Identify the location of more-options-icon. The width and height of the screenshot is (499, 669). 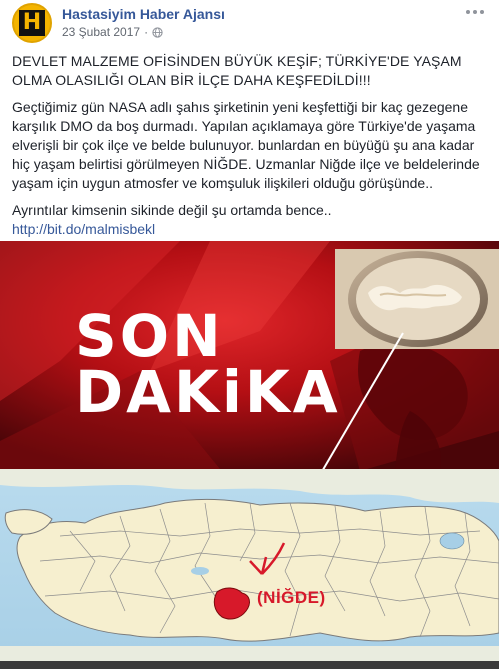
(475, 12).